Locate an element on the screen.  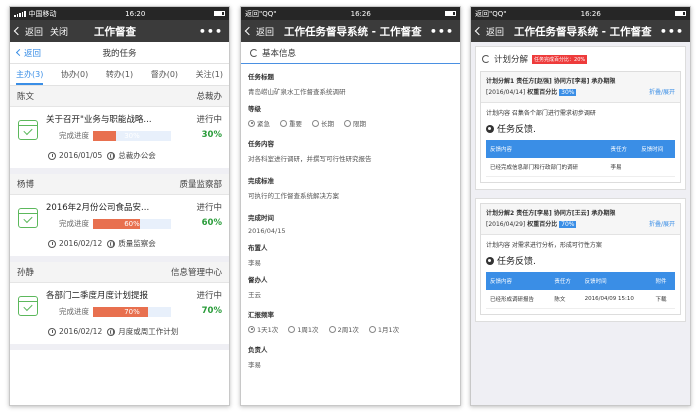
task-person: 陈文 is located at coordinates (26, 97).